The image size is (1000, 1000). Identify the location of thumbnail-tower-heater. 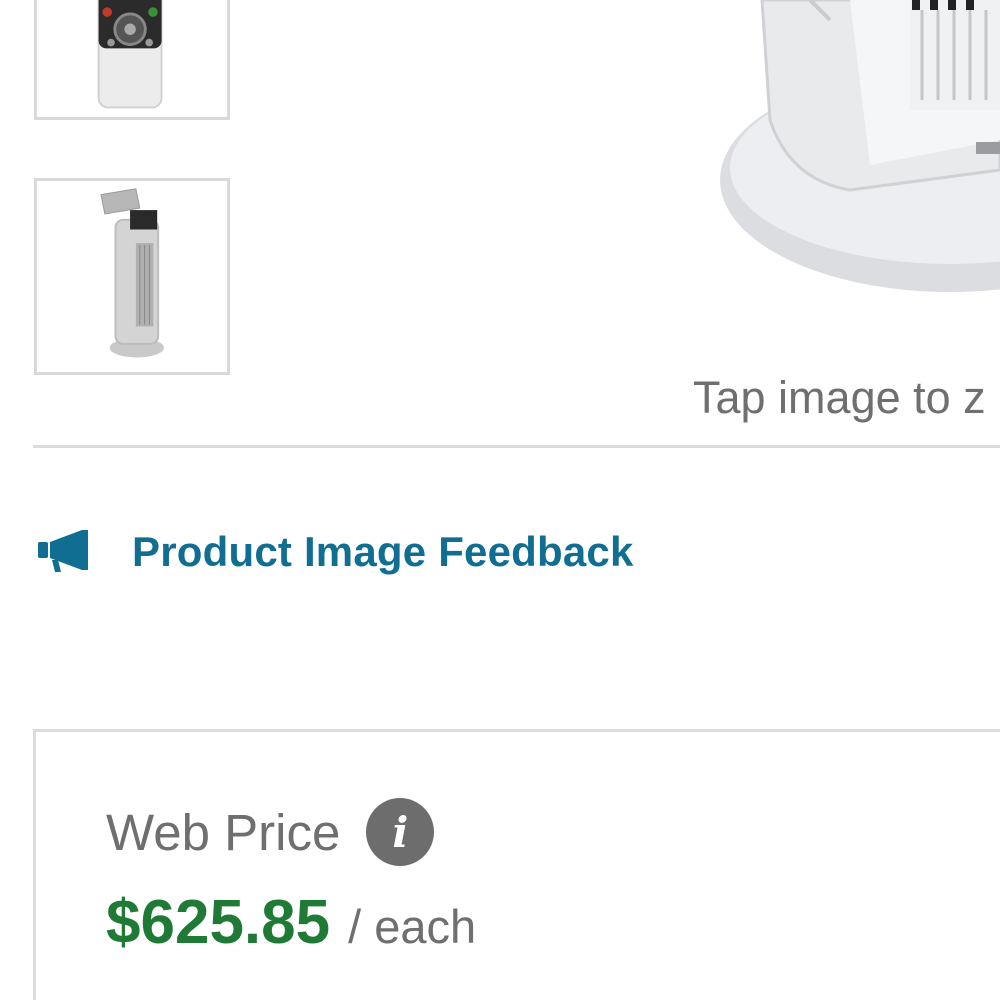
(132, 276).